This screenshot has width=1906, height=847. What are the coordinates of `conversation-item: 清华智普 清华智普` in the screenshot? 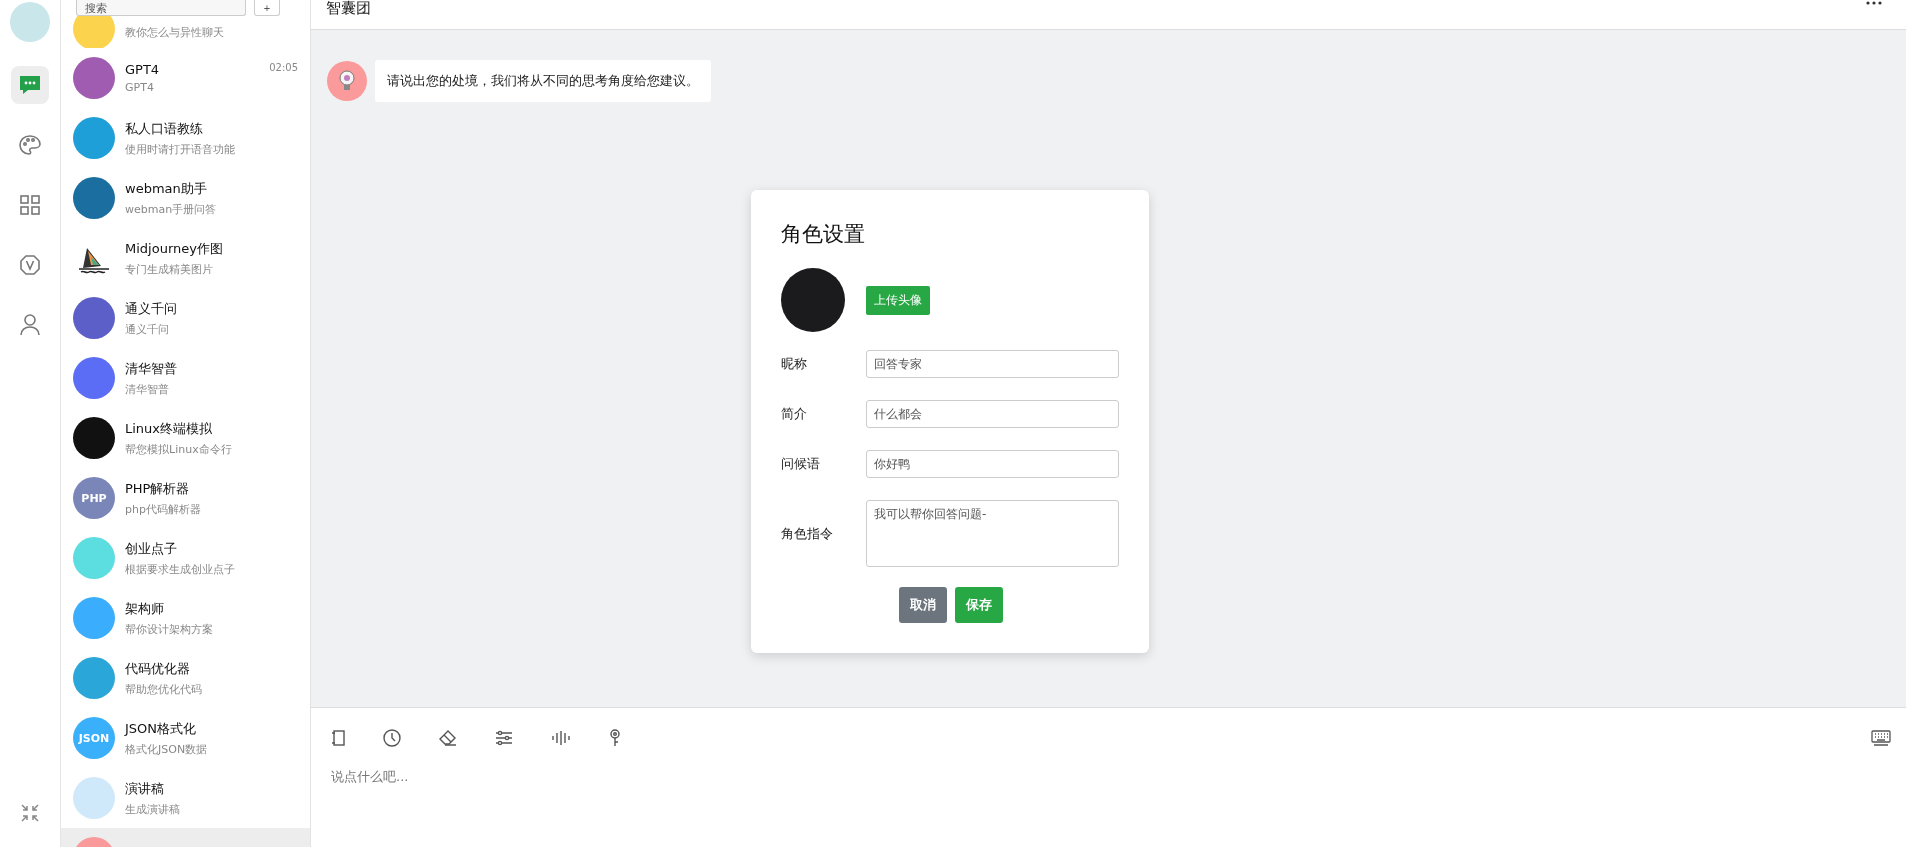 It's located at (185, 378).